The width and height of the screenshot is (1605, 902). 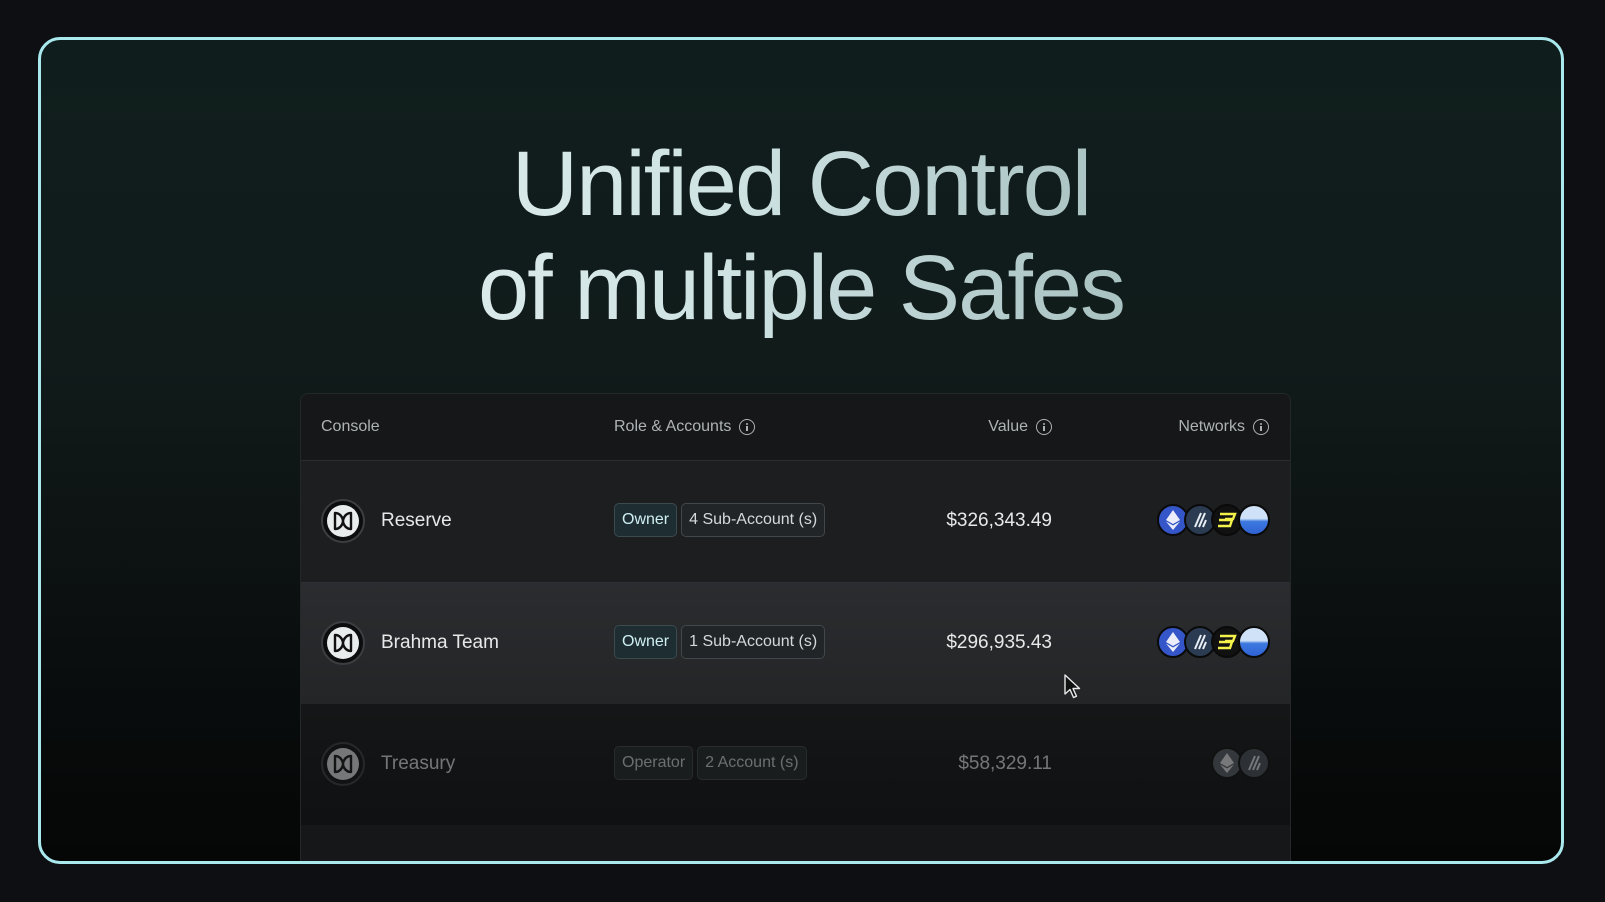 I want to click on column-console: Console, so click(x=350, y=427).